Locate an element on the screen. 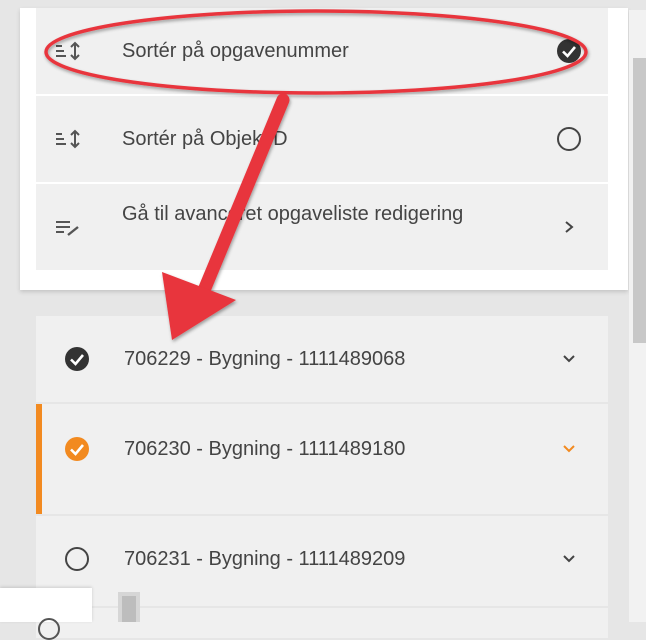  sort-by-task-number-option: Sortér på opgavenummer is located at coordinates (322, 51).